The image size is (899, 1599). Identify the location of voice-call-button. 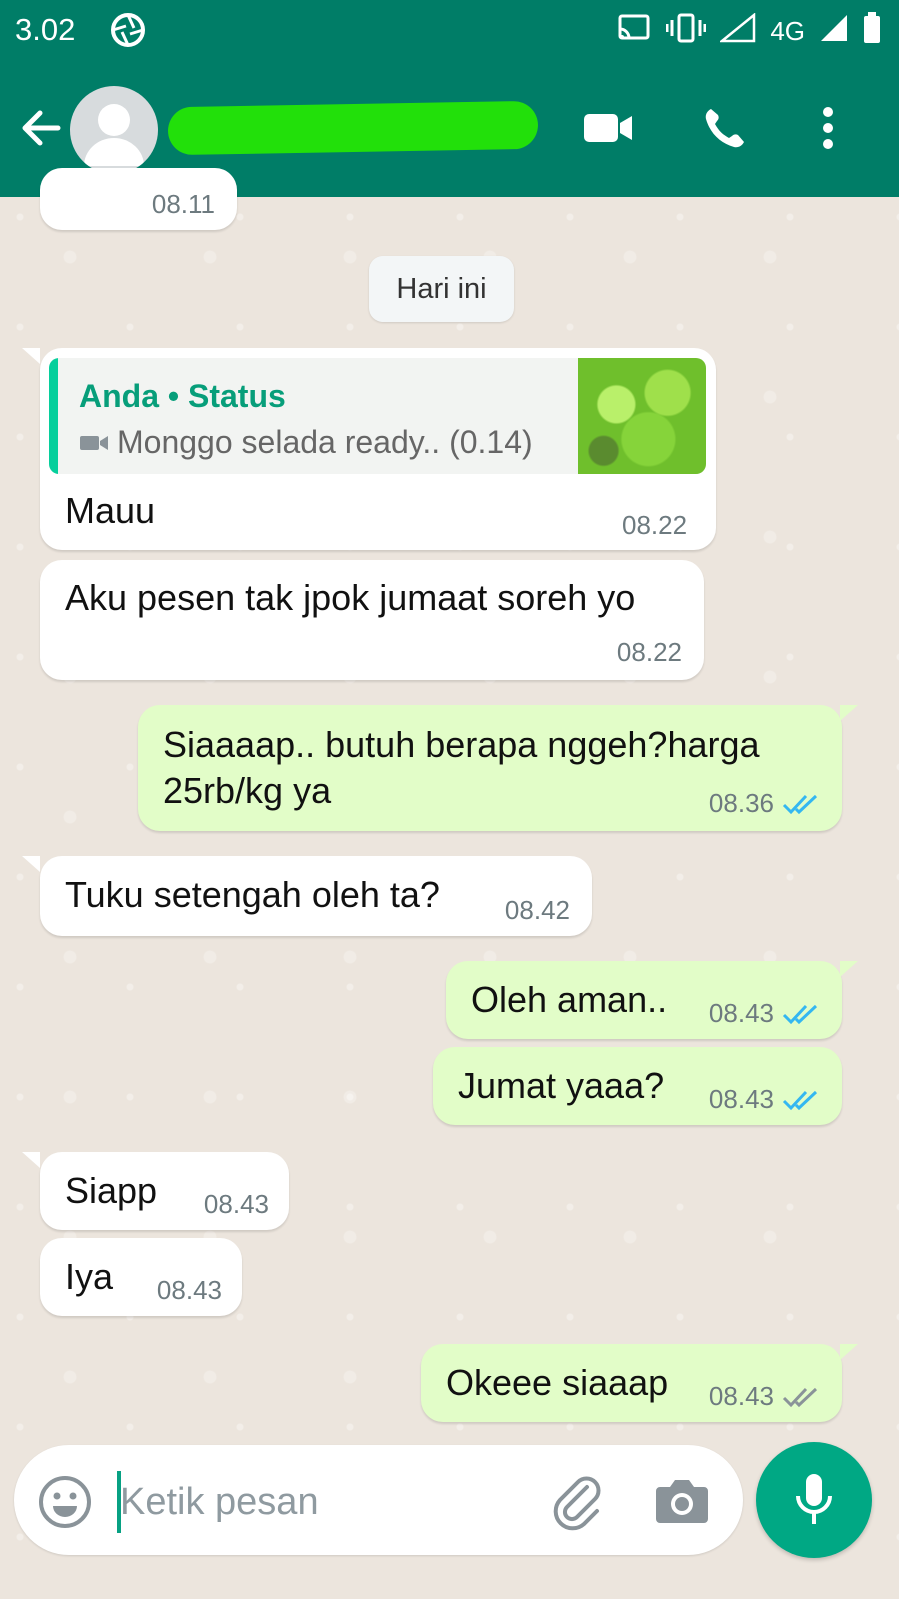
(725, 128).